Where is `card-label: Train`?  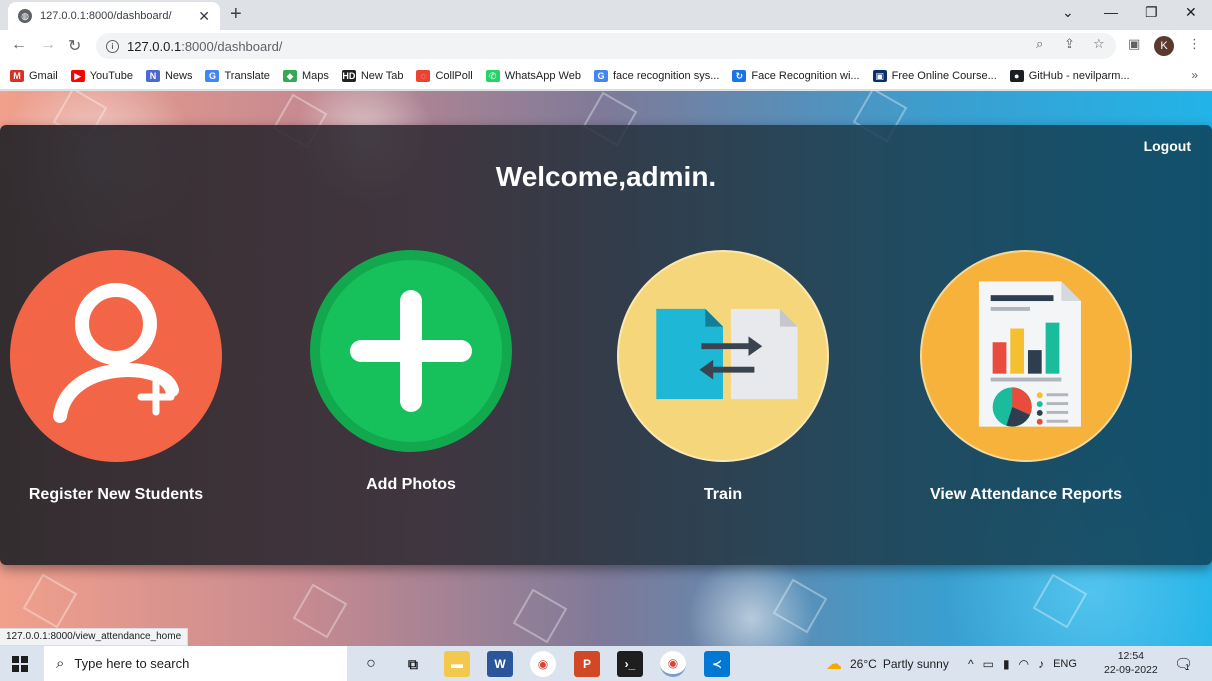
card-label: Train is located at coordinates (723, 495).